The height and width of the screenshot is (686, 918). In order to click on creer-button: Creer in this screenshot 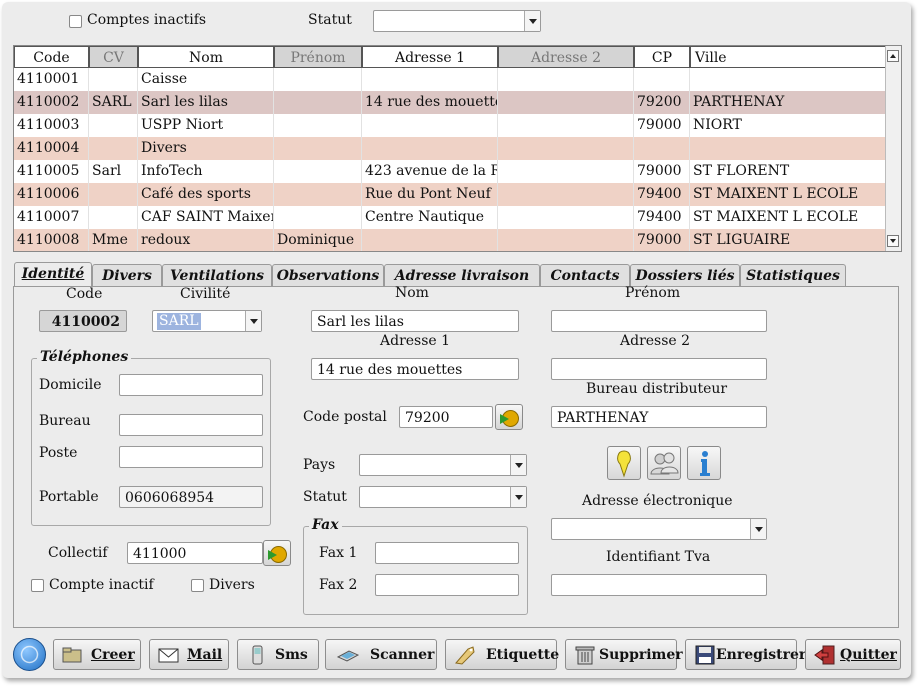, I will do `click(97, 654)`.